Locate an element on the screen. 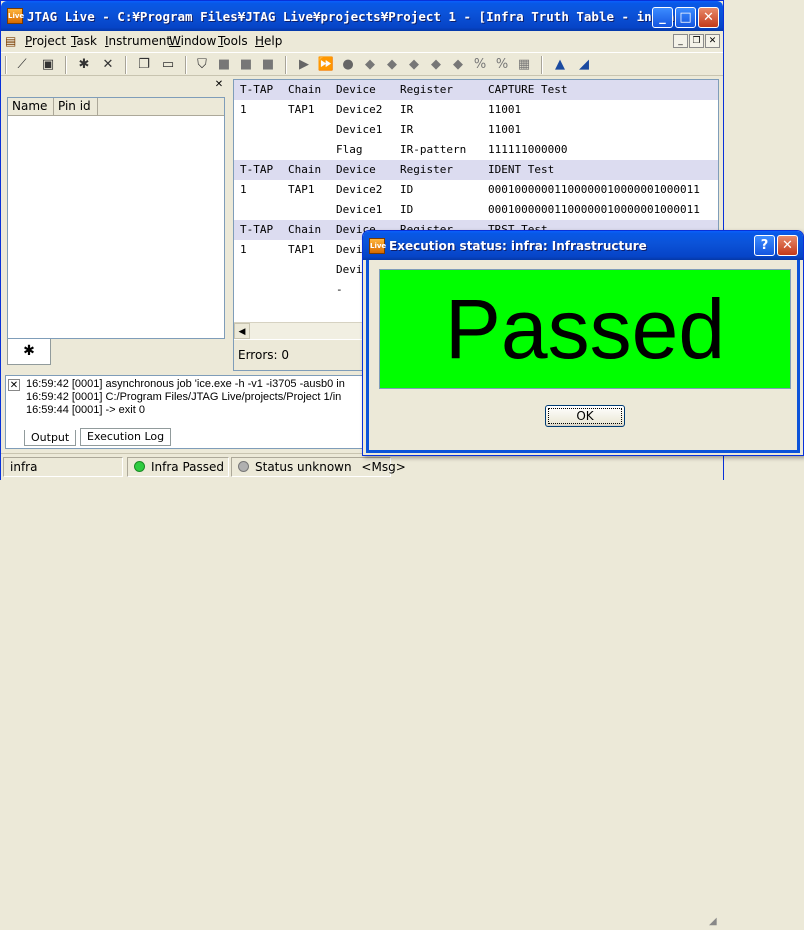 This screenshot has height=930, width=804. result-banner: Passed is located at coordinates (585, 329).